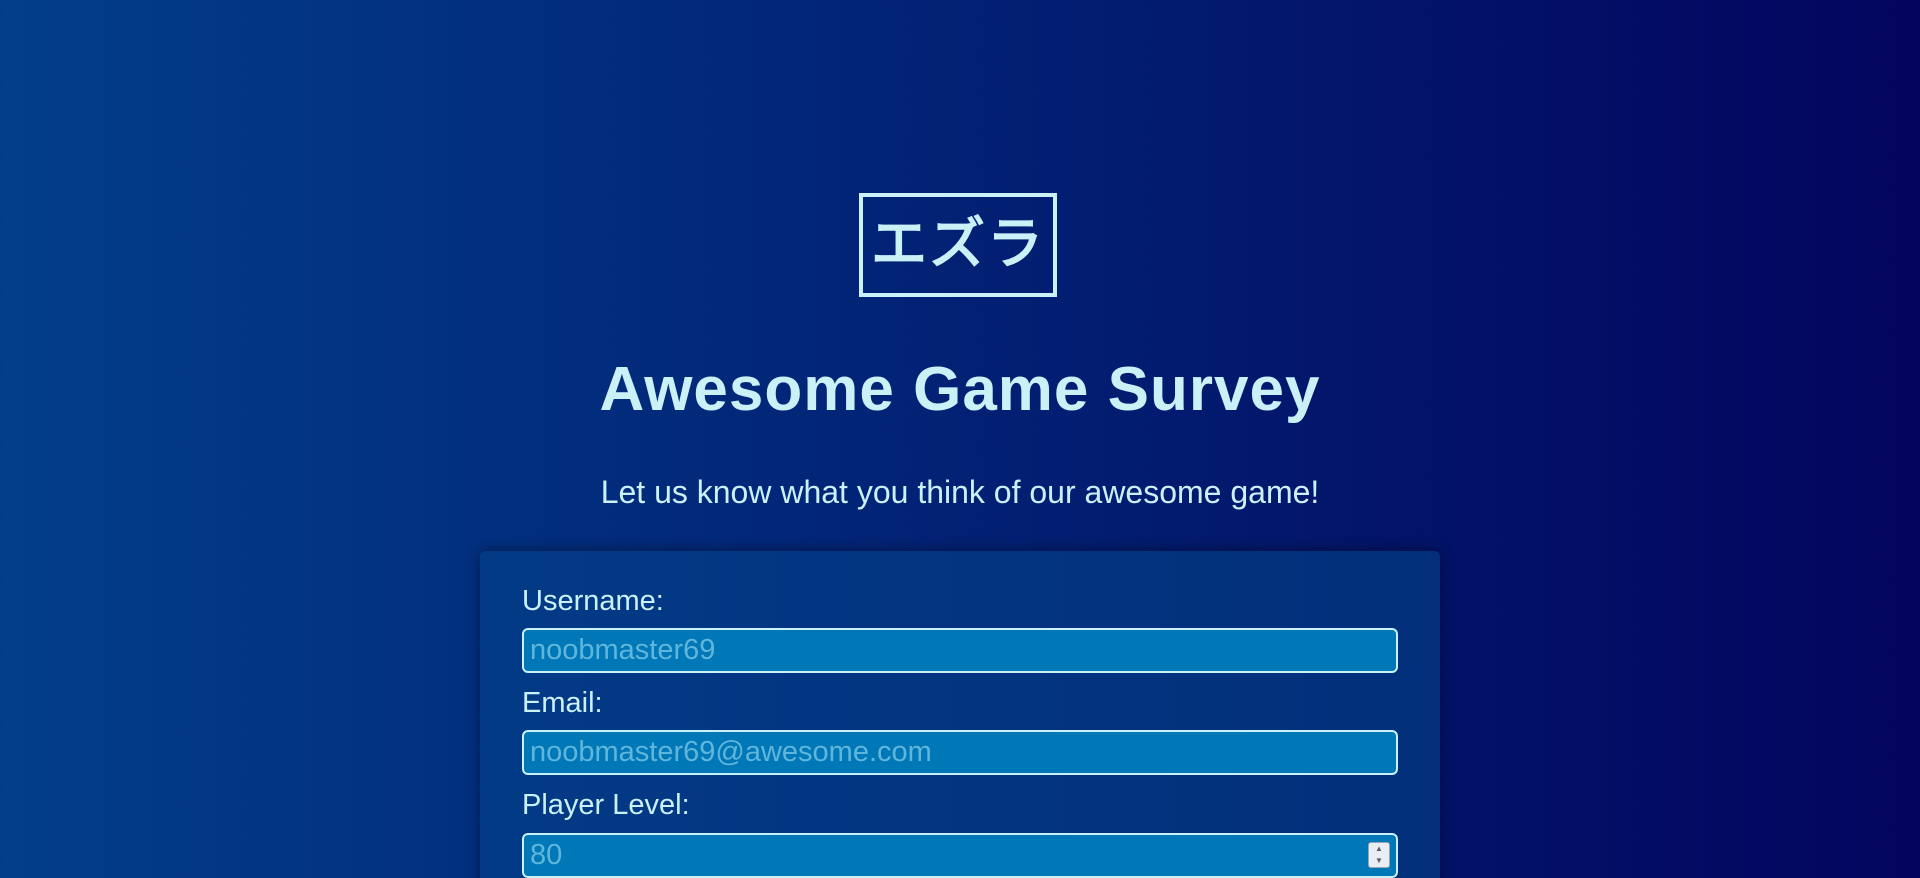 Image resolution: width=1920 pixels, height=878 pixels. I want to click on logo-text: エズラ, so click(958, 244).